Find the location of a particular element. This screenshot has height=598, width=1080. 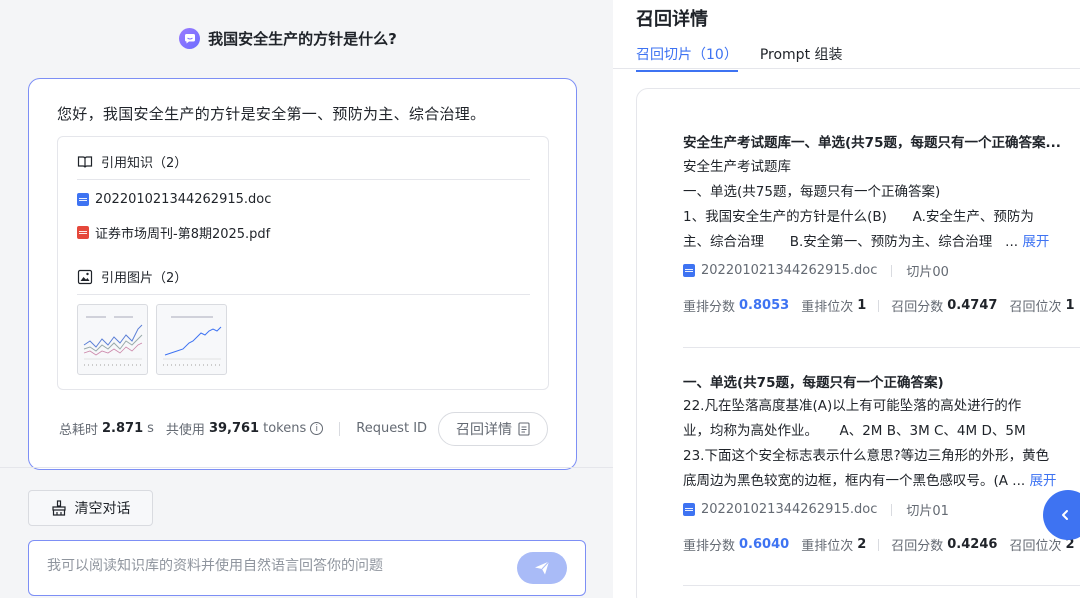

tokens-label: 共使用 is located at coordinates (185, 430).